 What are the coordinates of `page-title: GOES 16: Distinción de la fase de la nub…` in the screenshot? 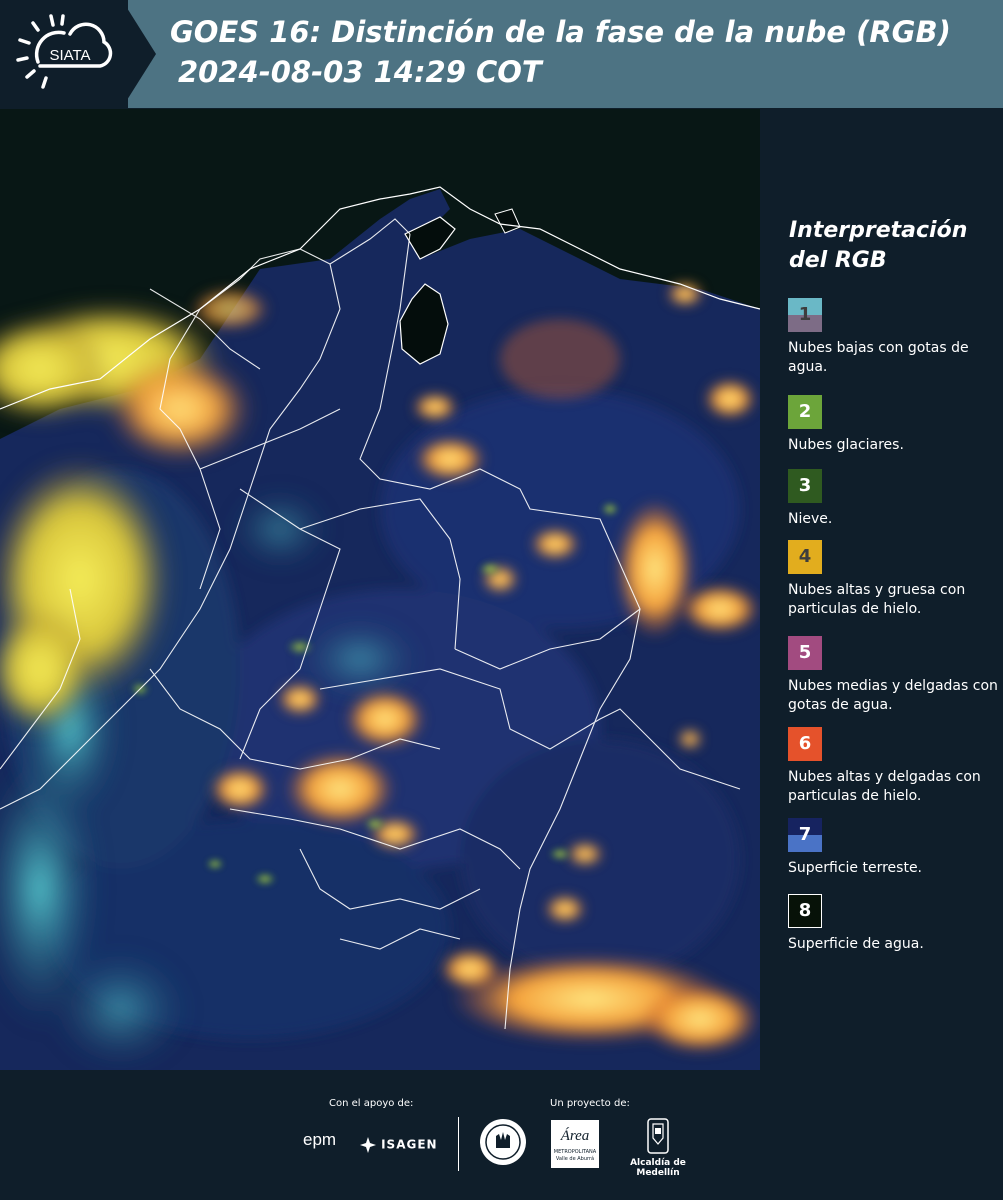 It's located at (560, 32).